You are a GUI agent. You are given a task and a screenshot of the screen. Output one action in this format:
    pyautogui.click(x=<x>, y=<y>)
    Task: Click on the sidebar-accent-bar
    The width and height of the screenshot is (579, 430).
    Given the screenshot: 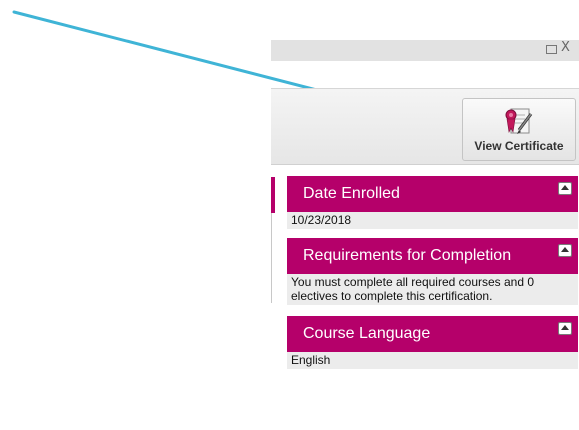 What is the action you would take?
    pyautogui.click(x=273, y=195)
    